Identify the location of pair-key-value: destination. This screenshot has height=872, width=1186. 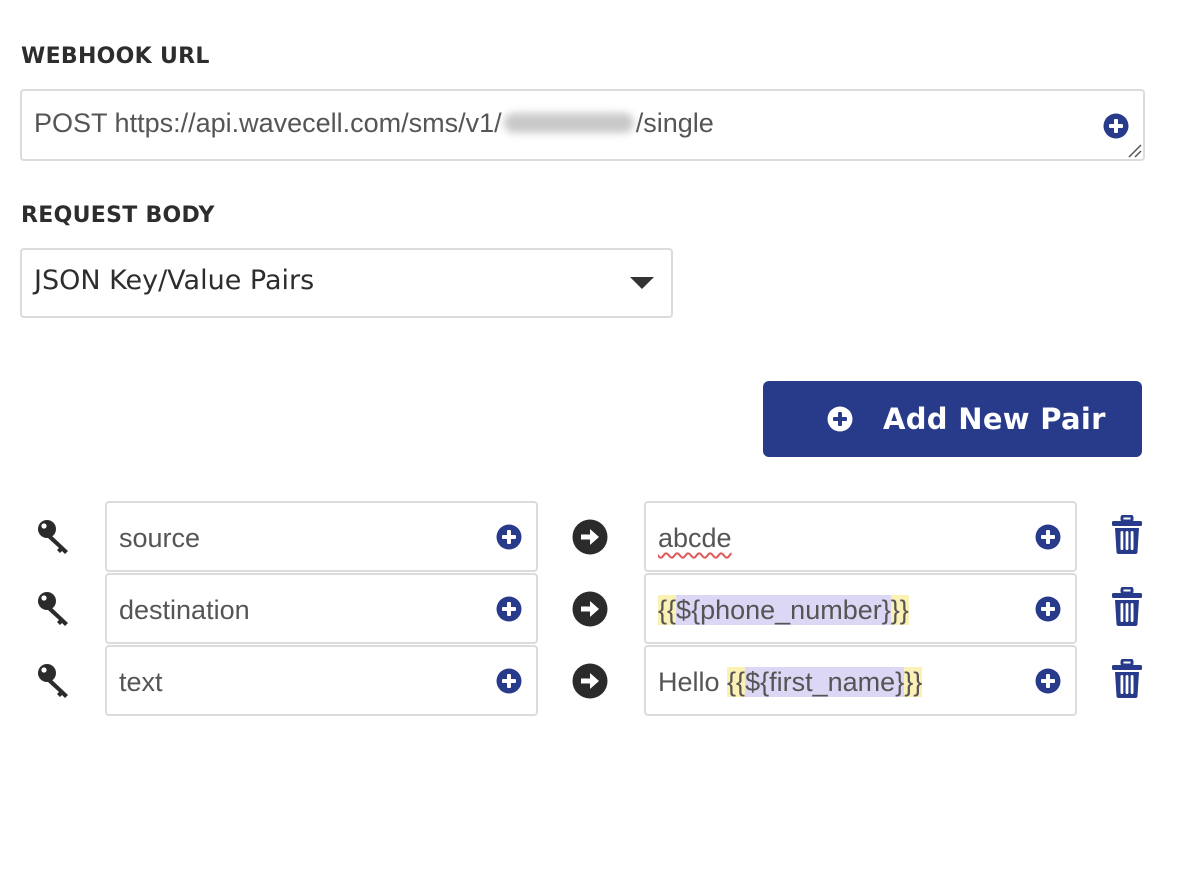
(184, 610).